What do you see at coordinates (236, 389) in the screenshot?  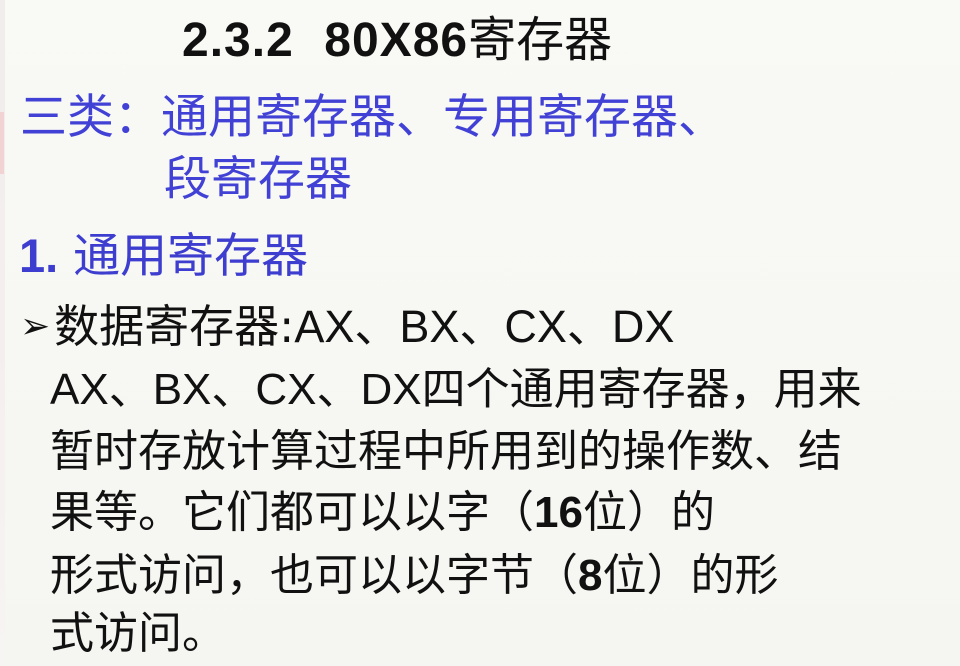 I see `paragraph-register-list: AX、BX、CX、DX` at bounding box center [236, 389].